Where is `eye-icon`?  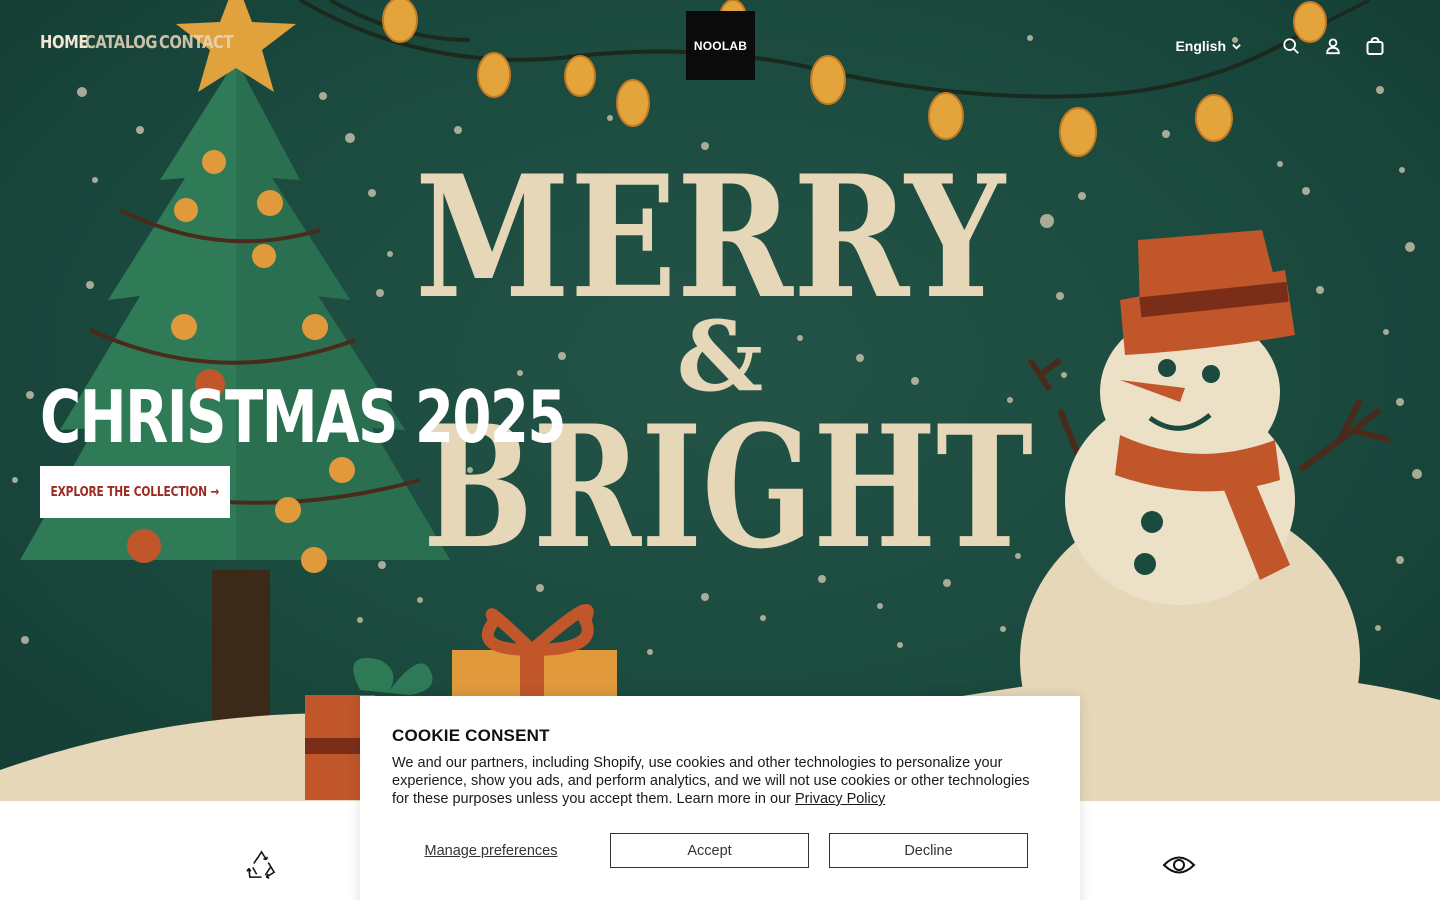 eye-icon is located at coordinates (1179, 865).